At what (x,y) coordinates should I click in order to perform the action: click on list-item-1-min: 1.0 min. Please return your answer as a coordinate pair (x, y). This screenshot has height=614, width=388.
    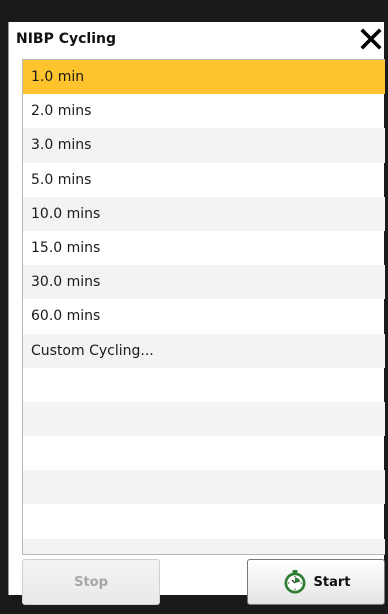
    Looking at the image, I should click on (204, 77).